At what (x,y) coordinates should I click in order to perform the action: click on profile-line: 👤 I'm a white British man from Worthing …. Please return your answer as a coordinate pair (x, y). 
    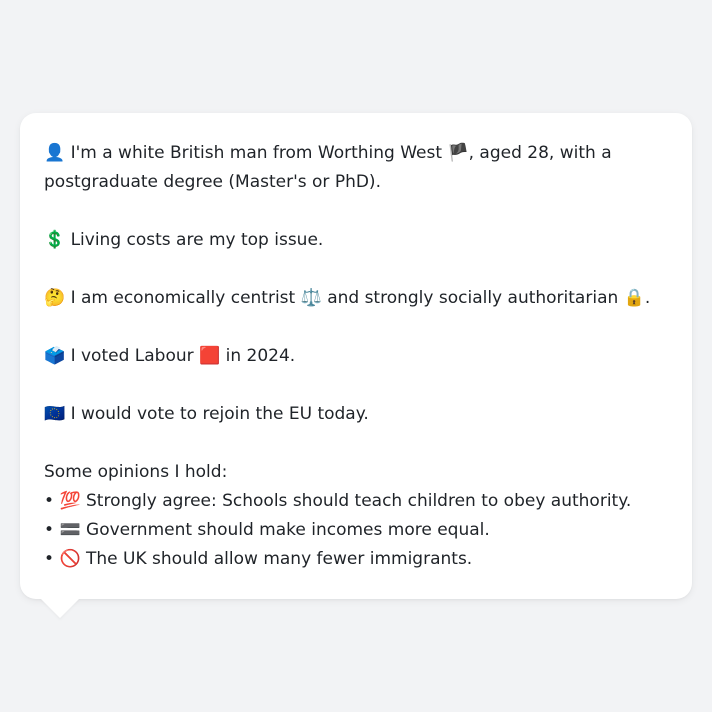
    Looking at the image, I should click on (334, 168).